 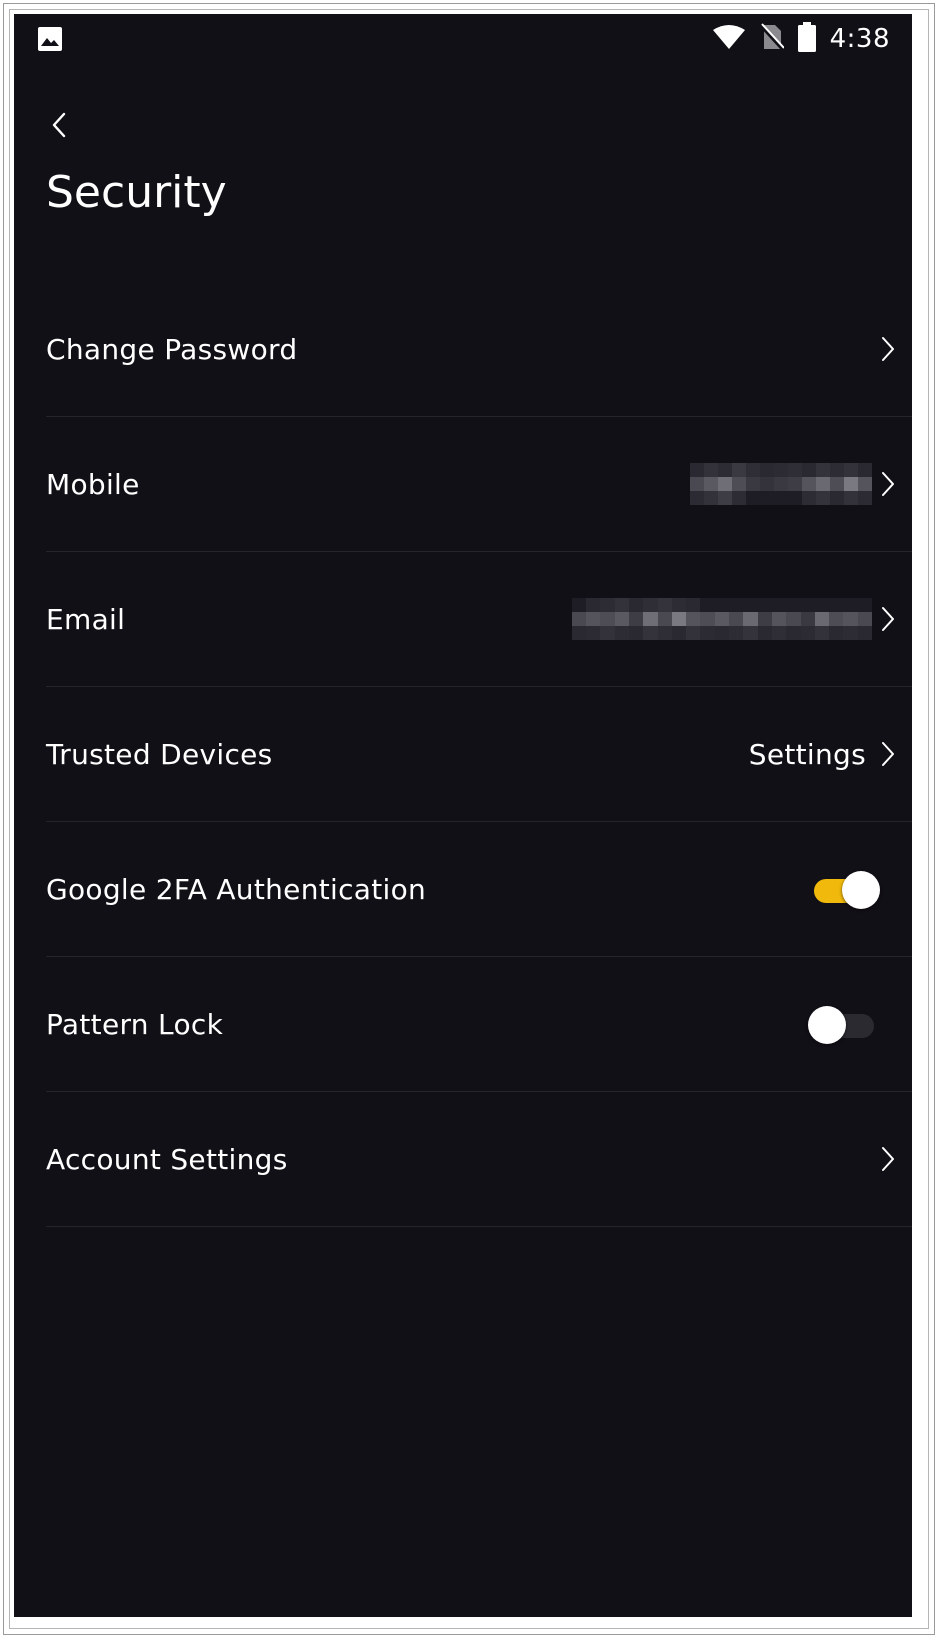 What do you see at coordinates (479, 1024) in the screenshot?
I see `settings-row-pattern-lock: Pattern Lock` at bounding box center [479, 1024].